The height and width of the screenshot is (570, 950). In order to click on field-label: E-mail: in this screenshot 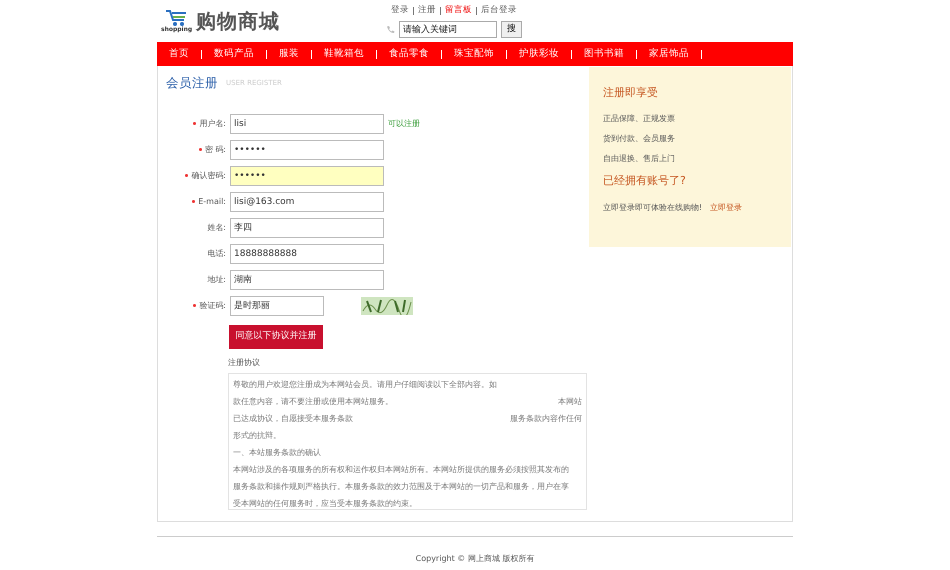, I will do `click(192, 202)`.